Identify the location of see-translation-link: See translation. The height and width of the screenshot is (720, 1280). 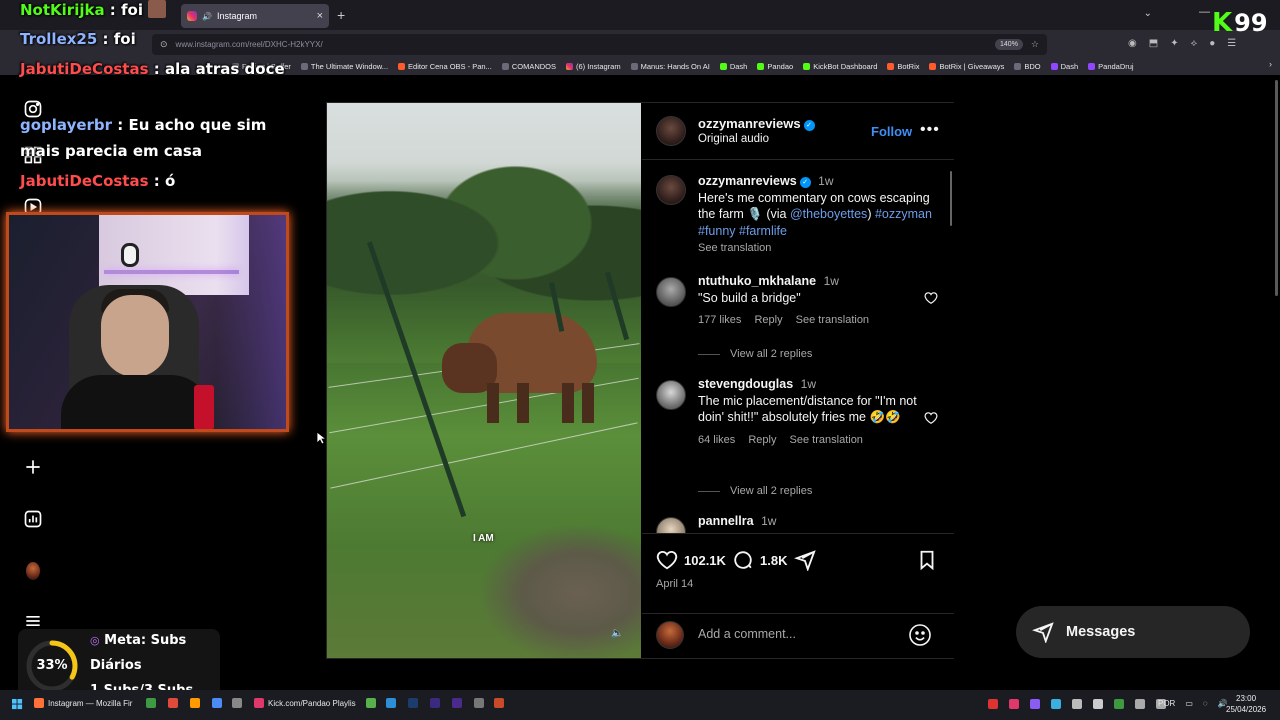
(734, 248).